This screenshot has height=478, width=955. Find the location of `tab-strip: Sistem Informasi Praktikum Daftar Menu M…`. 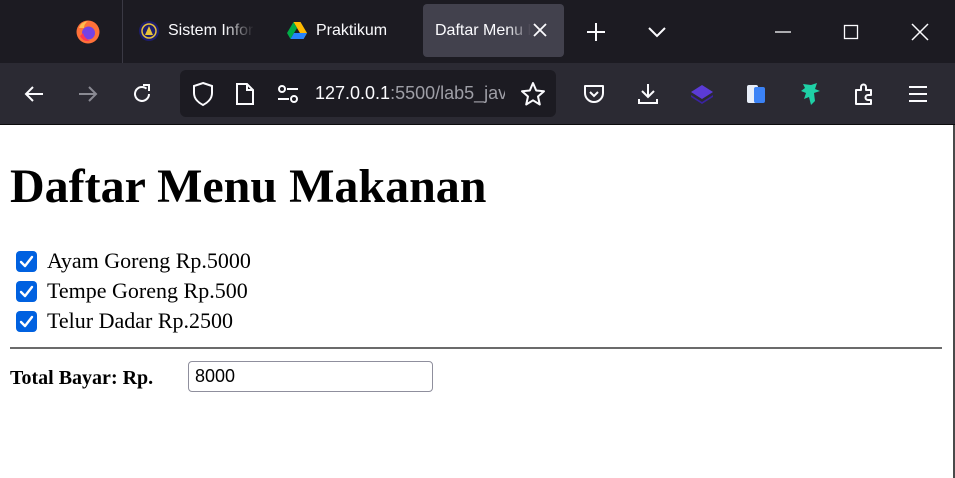

tab-strip: Sistem Informasi Praktikum Daftar Menu M… is located at coordinates (477, 31).